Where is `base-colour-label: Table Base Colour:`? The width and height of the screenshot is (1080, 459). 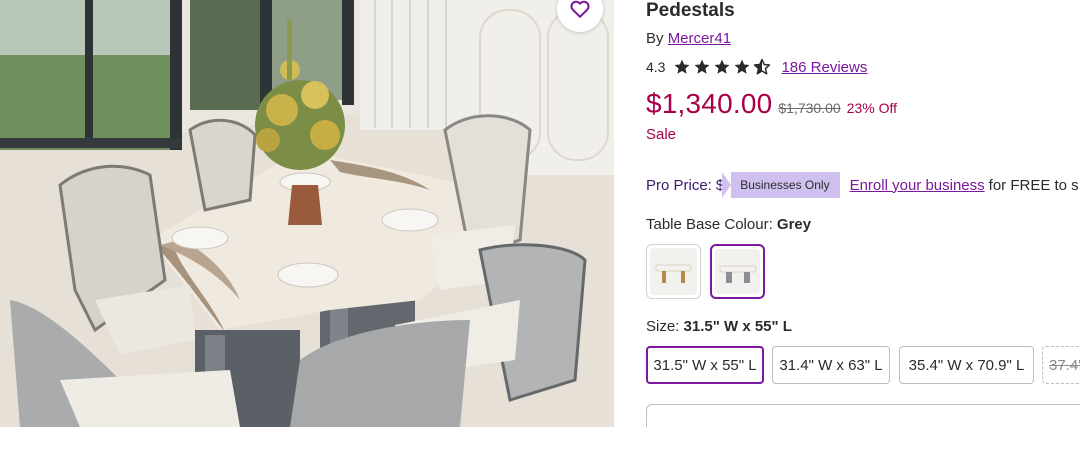
base-colour-label: Table Base Colour: is located at coordinates (709, 224).